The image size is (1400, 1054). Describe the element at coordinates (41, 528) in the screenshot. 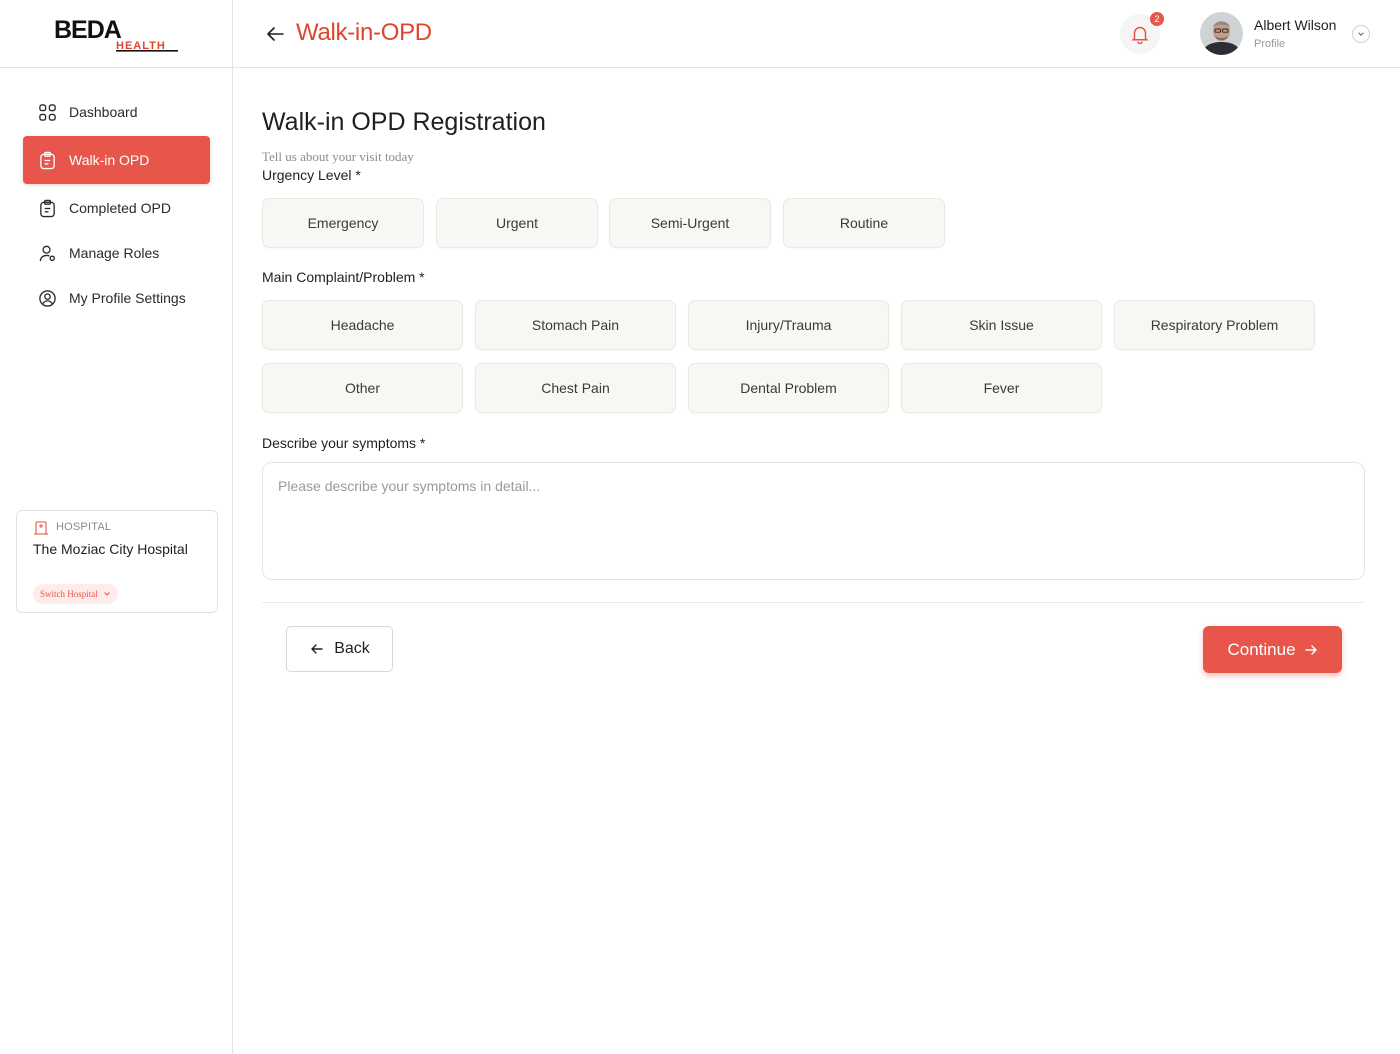

I see `hospital-building-icon` at that location.